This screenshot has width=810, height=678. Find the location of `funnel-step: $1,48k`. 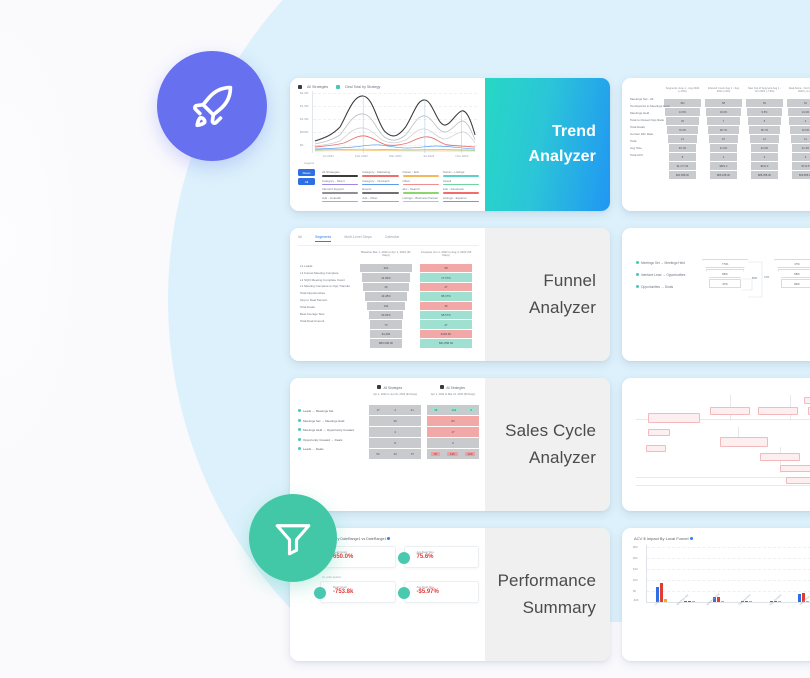

funnel-step: $1,48k is located at coordinates (386, 334).